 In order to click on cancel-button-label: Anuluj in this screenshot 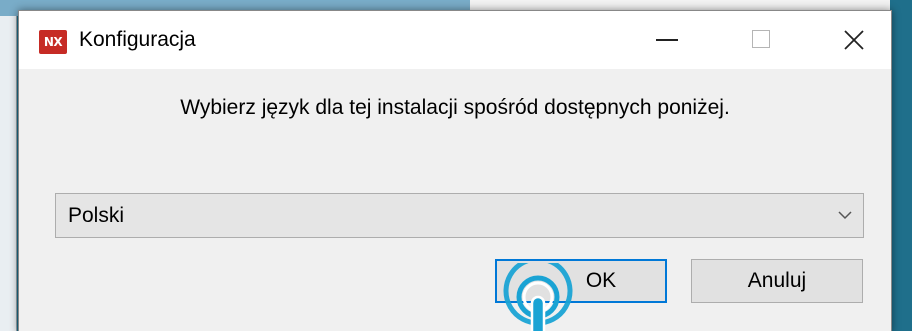, I will do `click(777, 280)`.